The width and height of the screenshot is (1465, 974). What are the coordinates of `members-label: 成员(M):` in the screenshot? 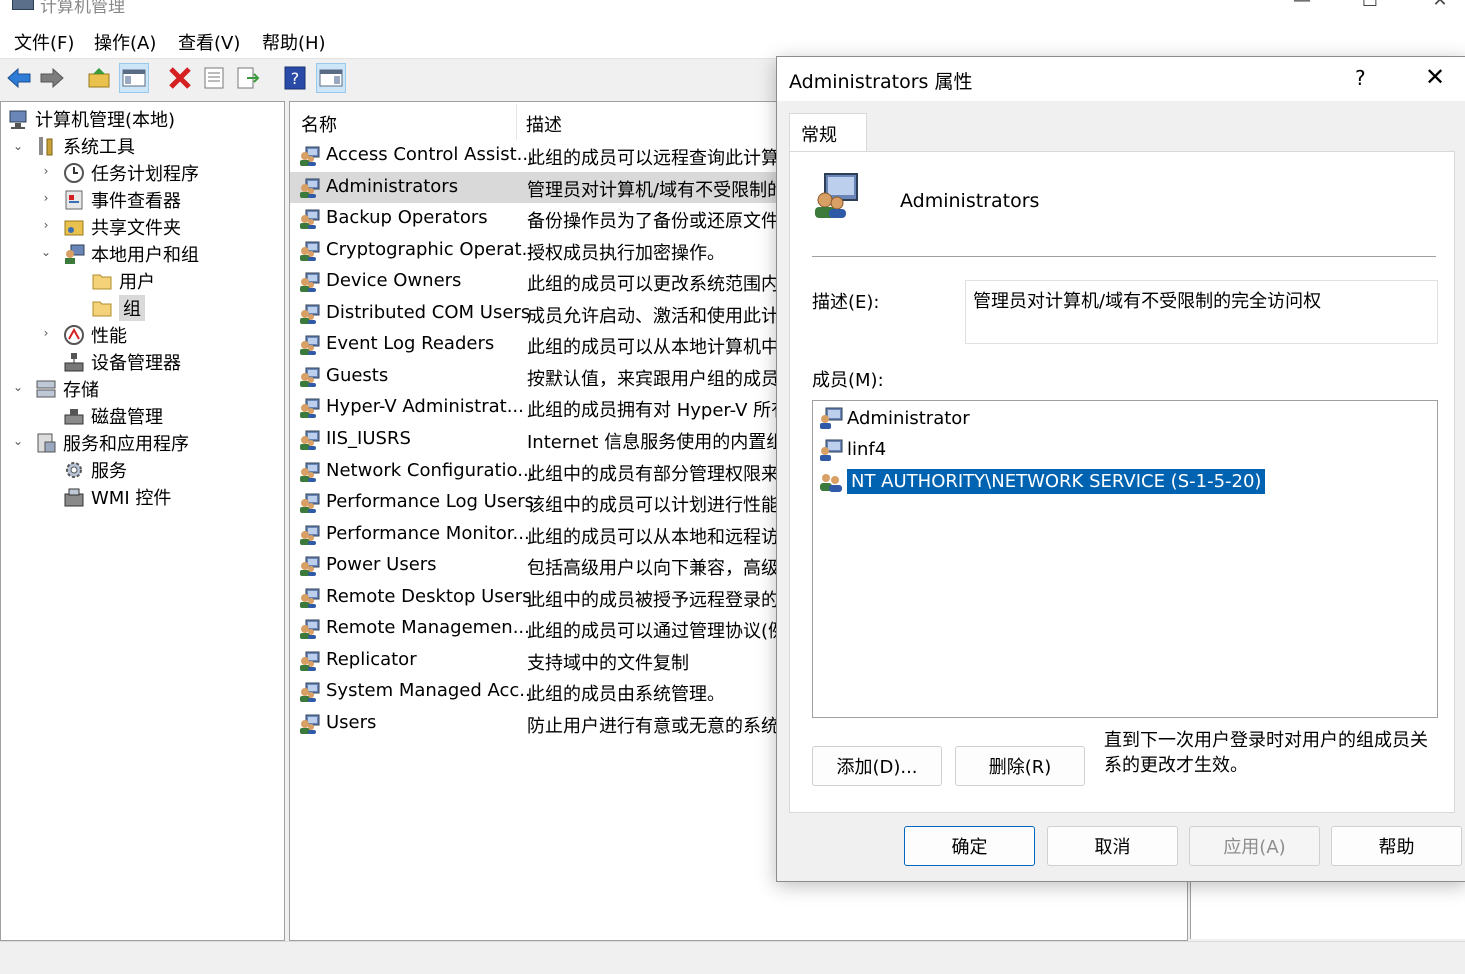 It's located at (848, 380).